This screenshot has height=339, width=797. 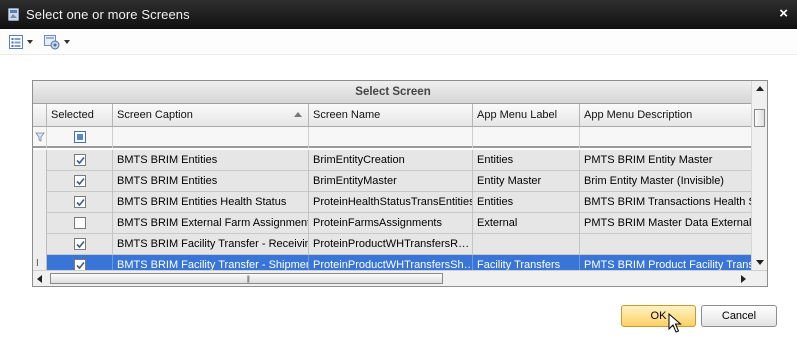 What do you see at coordinates (668, 223) in the screenshot?
I see `app-menu-description-cell: PMTS BRIM Master Data External Fa` at bounding box center [668, 223].